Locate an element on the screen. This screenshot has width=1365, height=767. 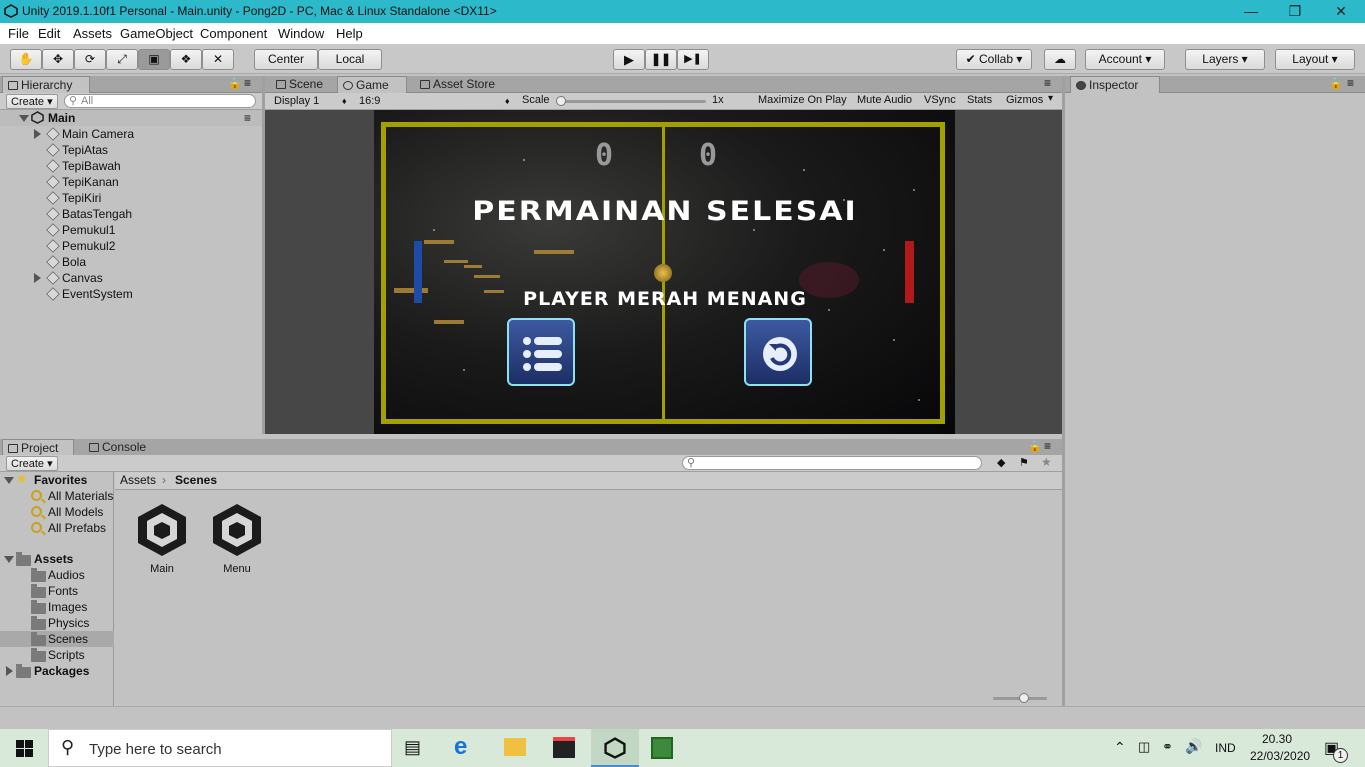
hierarchy-search-input: ⚲ All is located at coordinates (160, 101).